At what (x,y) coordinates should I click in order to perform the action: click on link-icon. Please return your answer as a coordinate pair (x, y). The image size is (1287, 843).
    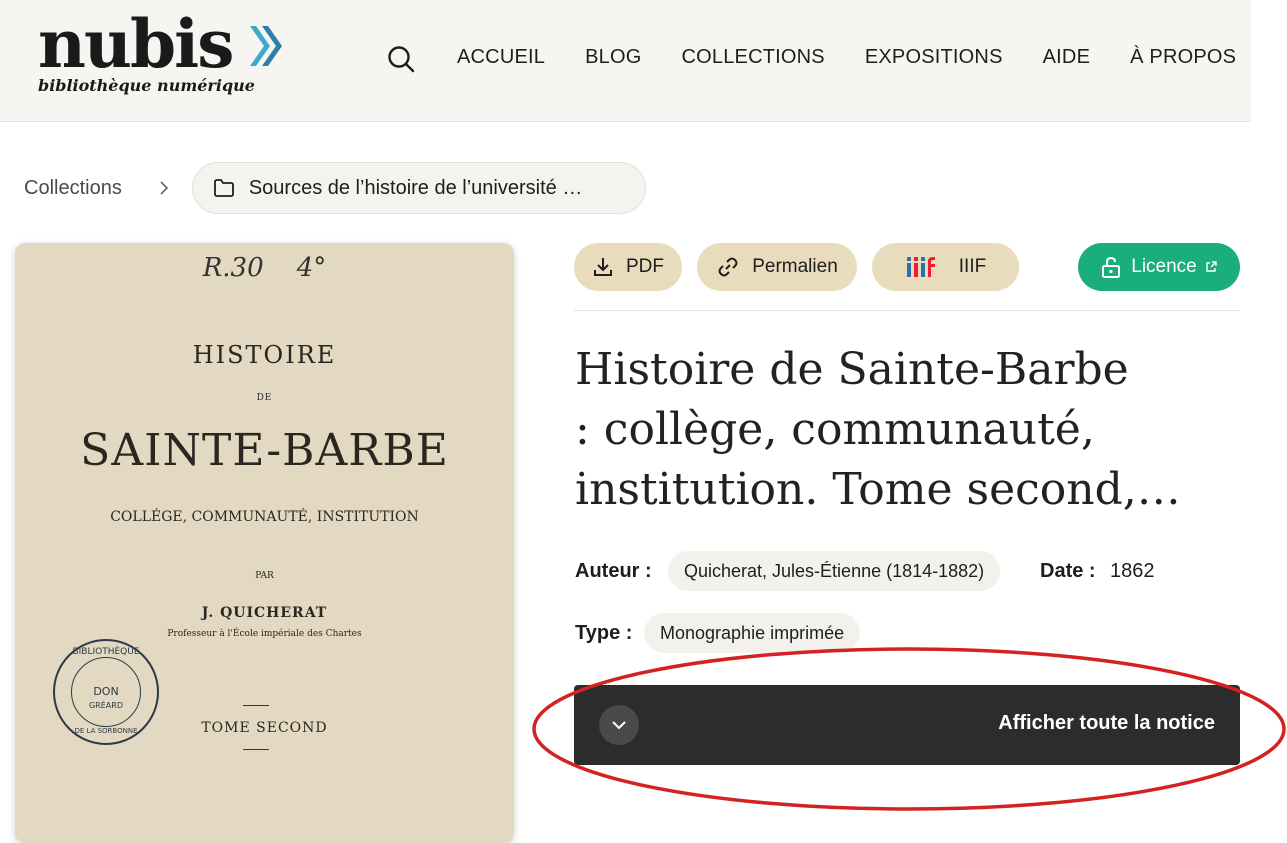
    Looking at the image, I should click on (728, 267).